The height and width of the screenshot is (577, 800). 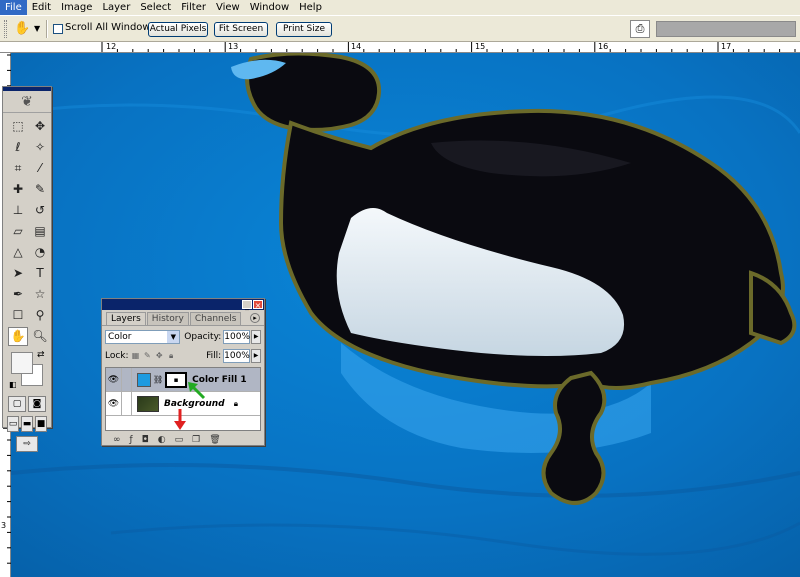 I want to click on opacity-input: 100%, so click(x=237, y=337).